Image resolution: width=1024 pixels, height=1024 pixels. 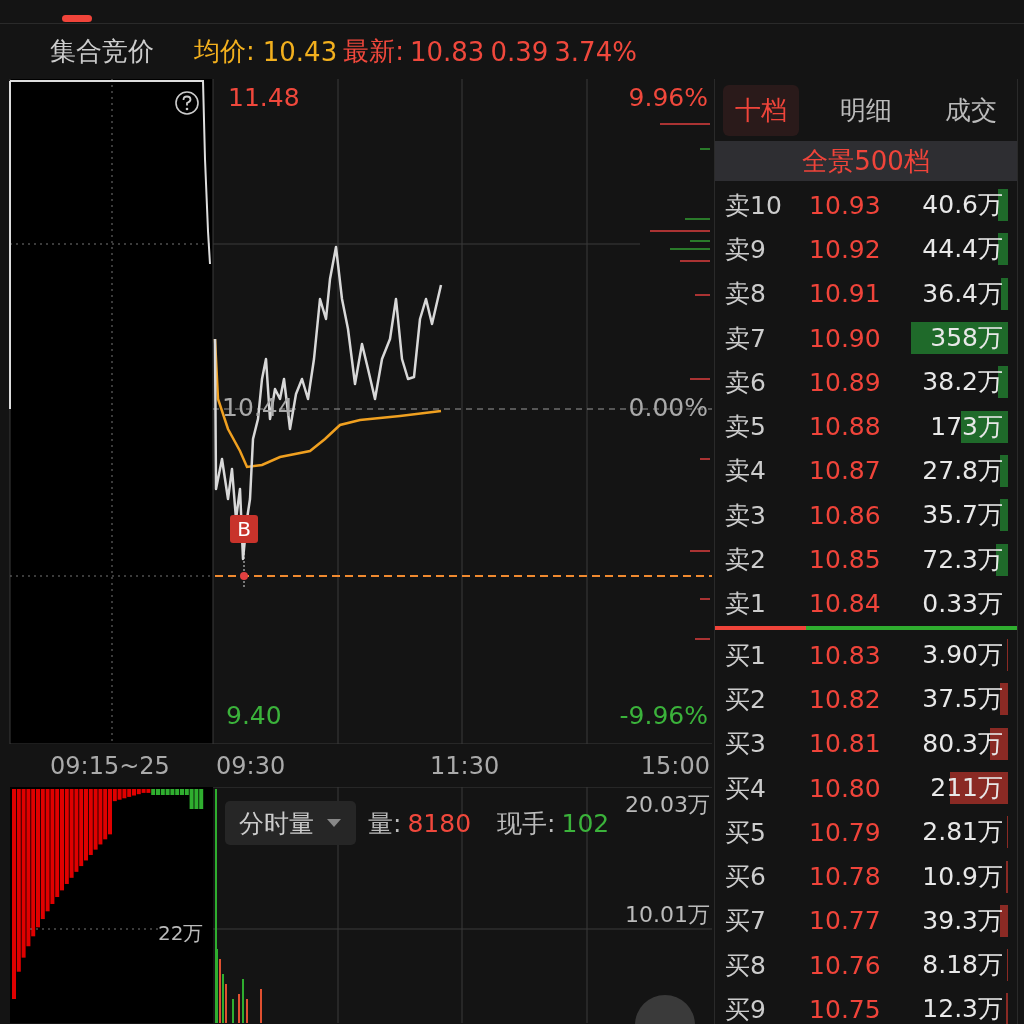 I want to click on order-price: 10.91, so click(x=845, y=294).